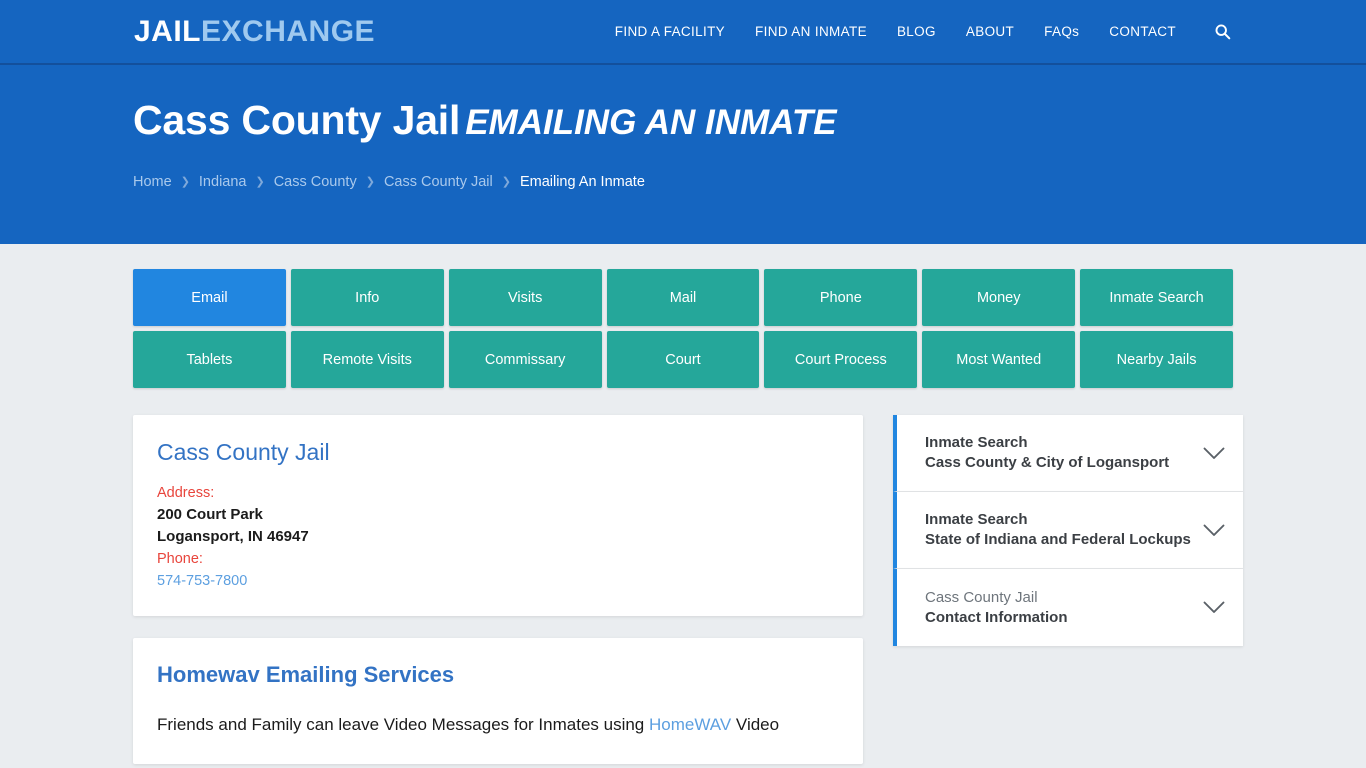 The width and height of the screenshot is (1366, 768). Describe the element at coordinates (811, 31) in the screenshot. I see `nav-item-find-an-inmate: FIND AN INMATE` at that location.